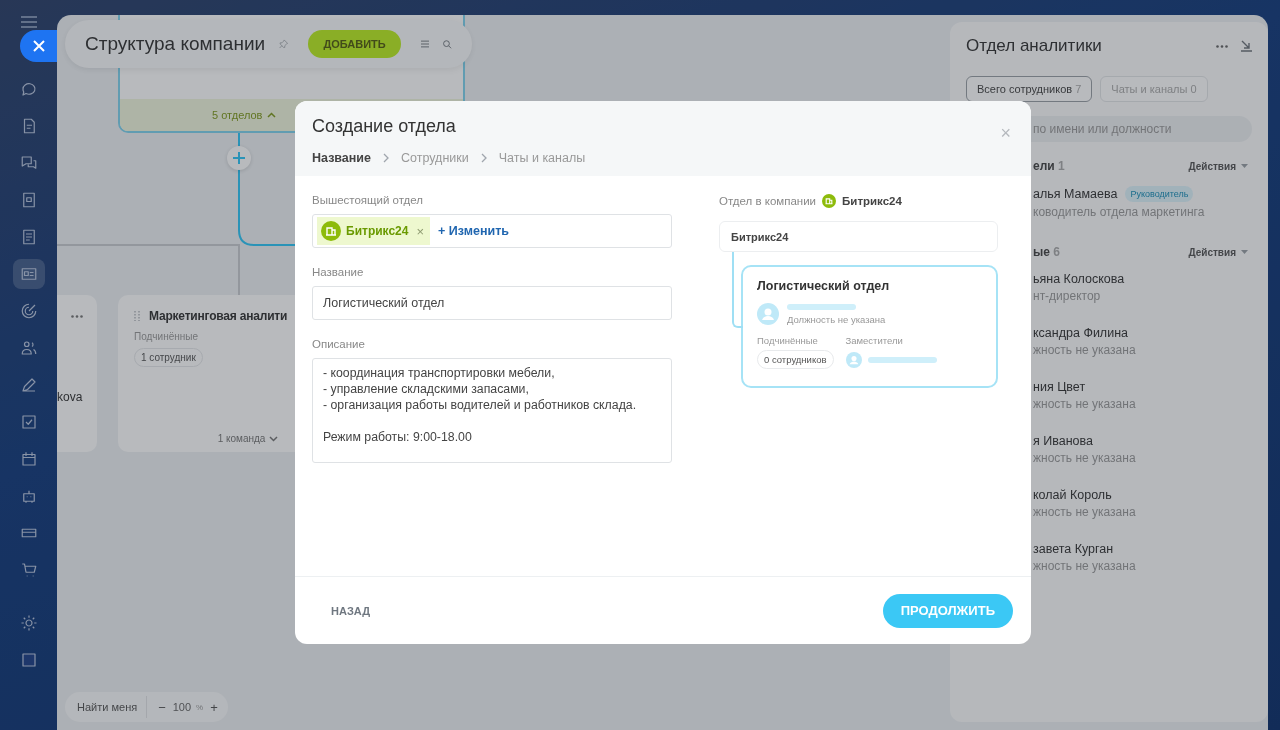 This screenshot has height=730, width=1280. What do you see at coordinates (354, 44) in the screenshot?
I see `add-button: ДОБАВИТЬ` at bounding box center [354, 44].